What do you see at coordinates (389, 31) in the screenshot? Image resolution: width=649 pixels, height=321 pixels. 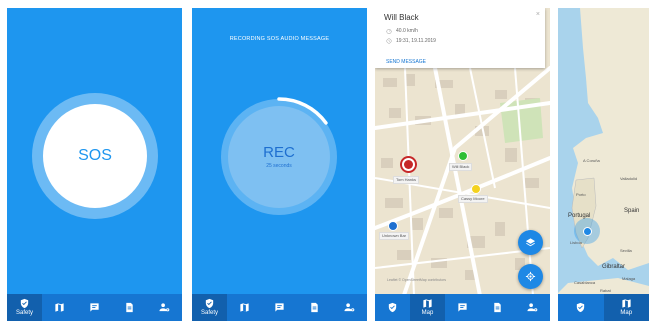 I see `speedometer-icon` at bounding box center [389, 31].